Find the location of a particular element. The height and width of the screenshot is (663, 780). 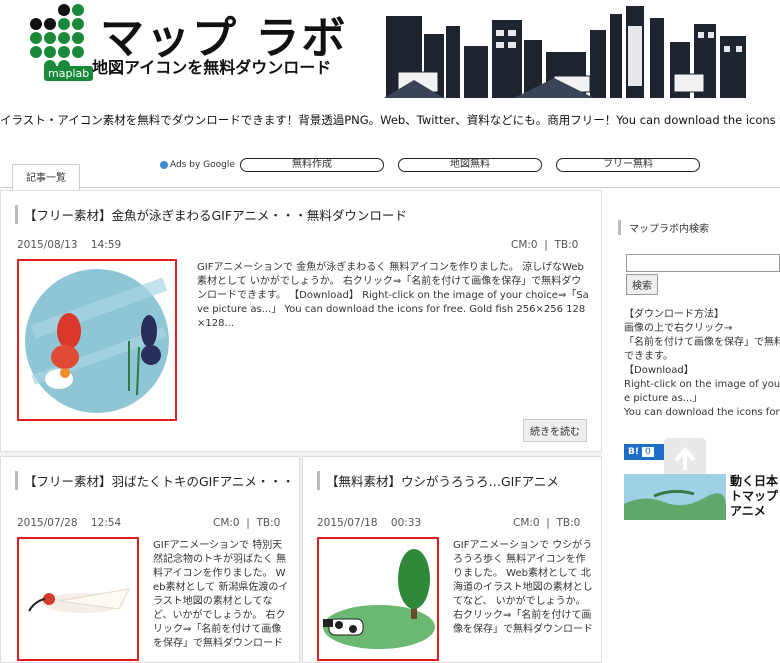

ads-by-google: Ads by Google is located at coordinates (197, 165).